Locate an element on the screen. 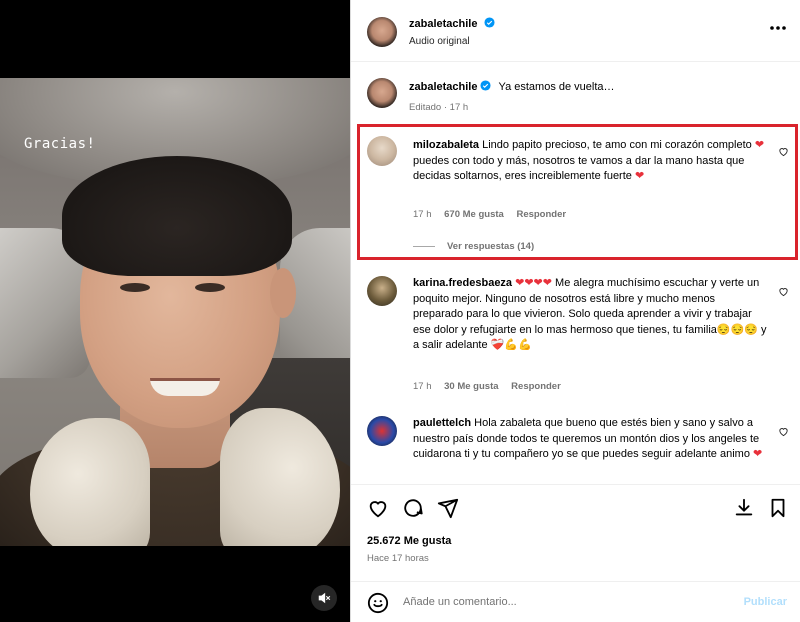  emoji-icon is located at coordinates (378, 603).